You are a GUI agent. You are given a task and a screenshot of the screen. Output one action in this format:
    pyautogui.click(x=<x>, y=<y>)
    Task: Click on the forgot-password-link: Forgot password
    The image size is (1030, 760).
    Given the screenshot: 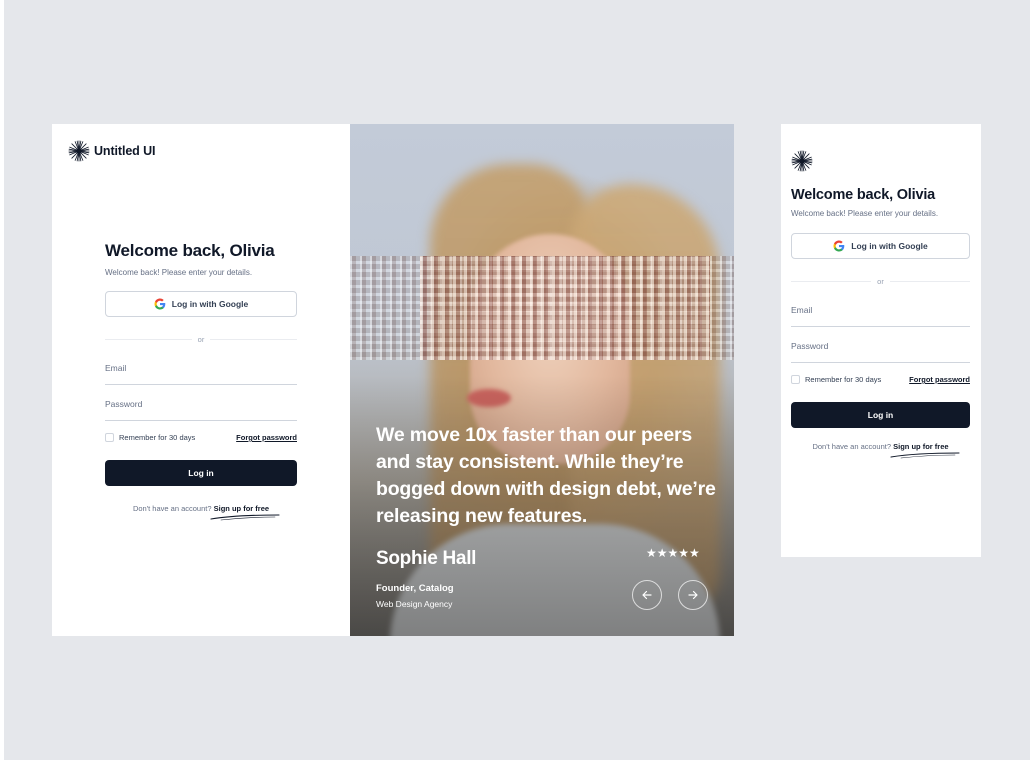 What is the action you would take?
    pyautogui.click(x=266, y=437)
    